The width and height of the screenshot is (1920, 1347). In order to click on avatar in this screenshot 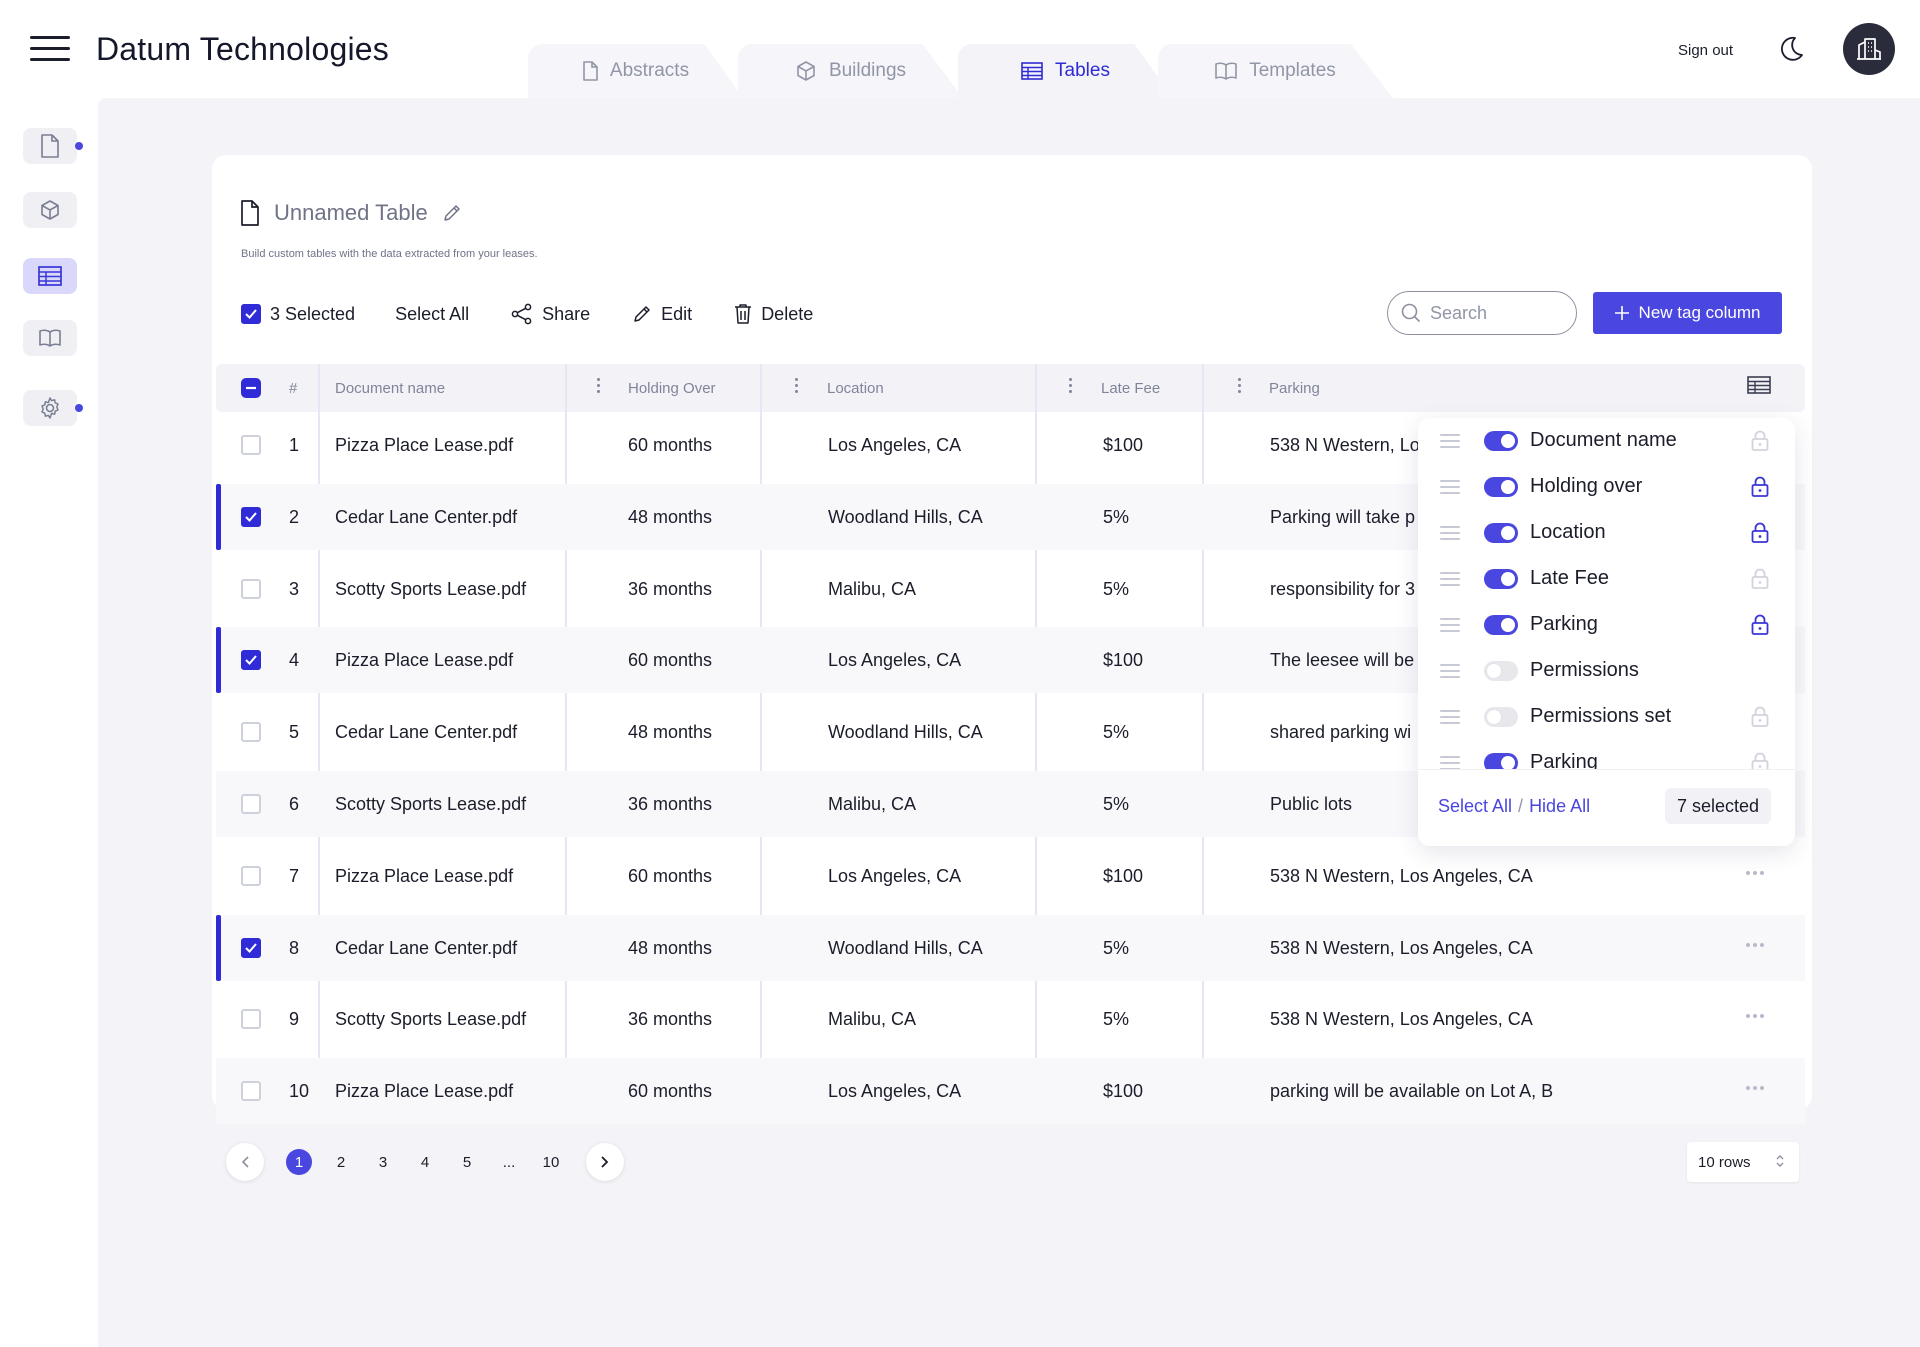, I will do `click(1869, 49)`.